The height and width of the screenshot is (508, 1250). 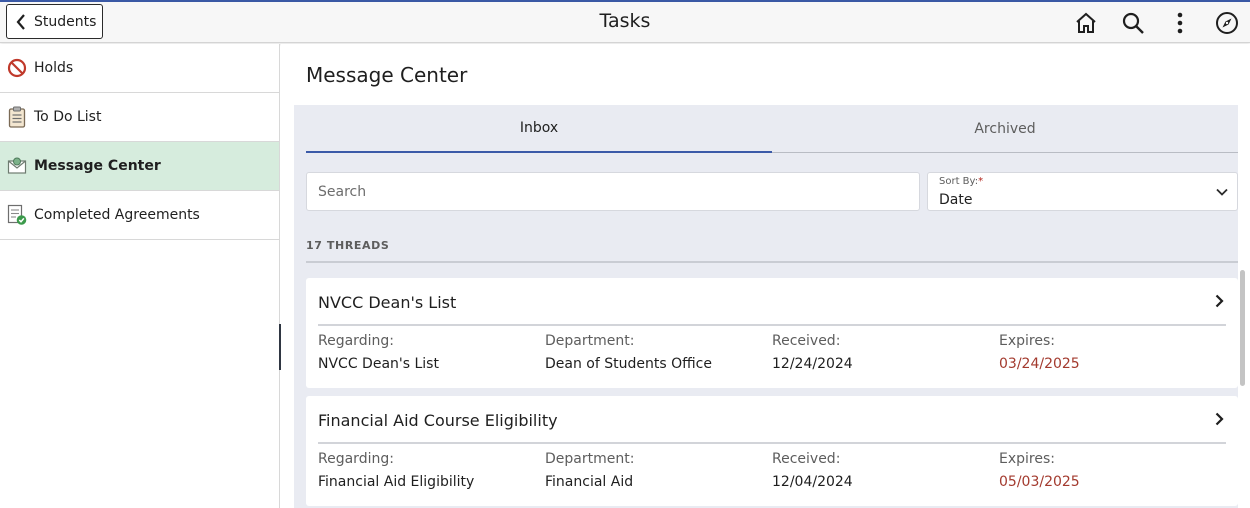 I want to click on department-value: Financial Aid, so click(x=589, y=482).